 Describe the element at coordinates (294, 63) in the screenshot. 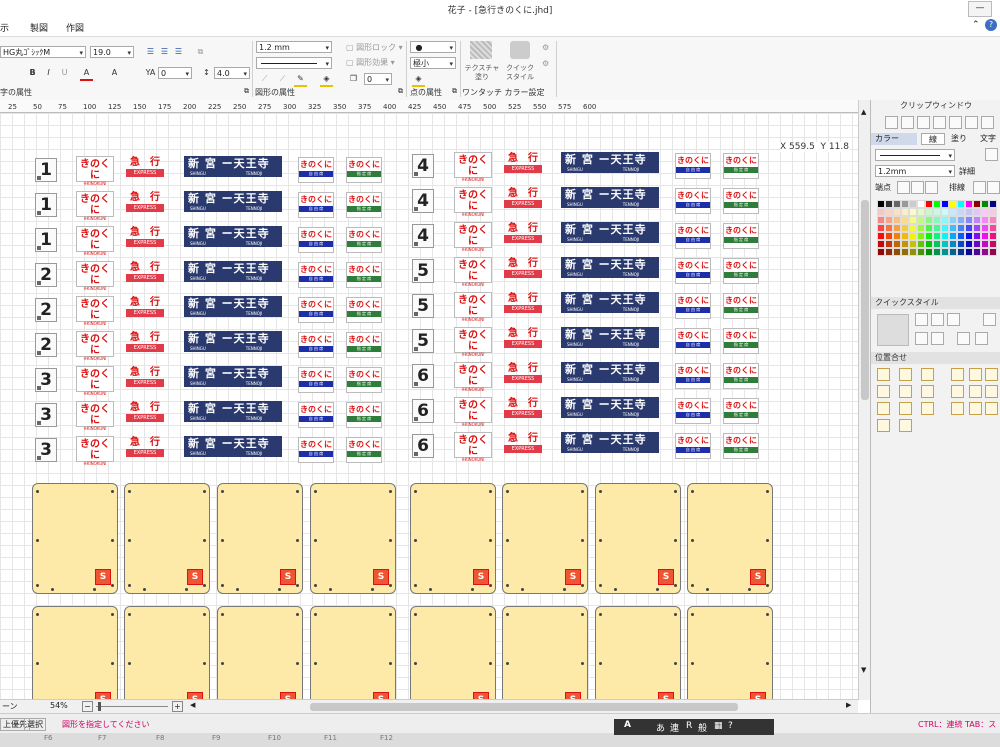

I see `line-style-select` at that location.